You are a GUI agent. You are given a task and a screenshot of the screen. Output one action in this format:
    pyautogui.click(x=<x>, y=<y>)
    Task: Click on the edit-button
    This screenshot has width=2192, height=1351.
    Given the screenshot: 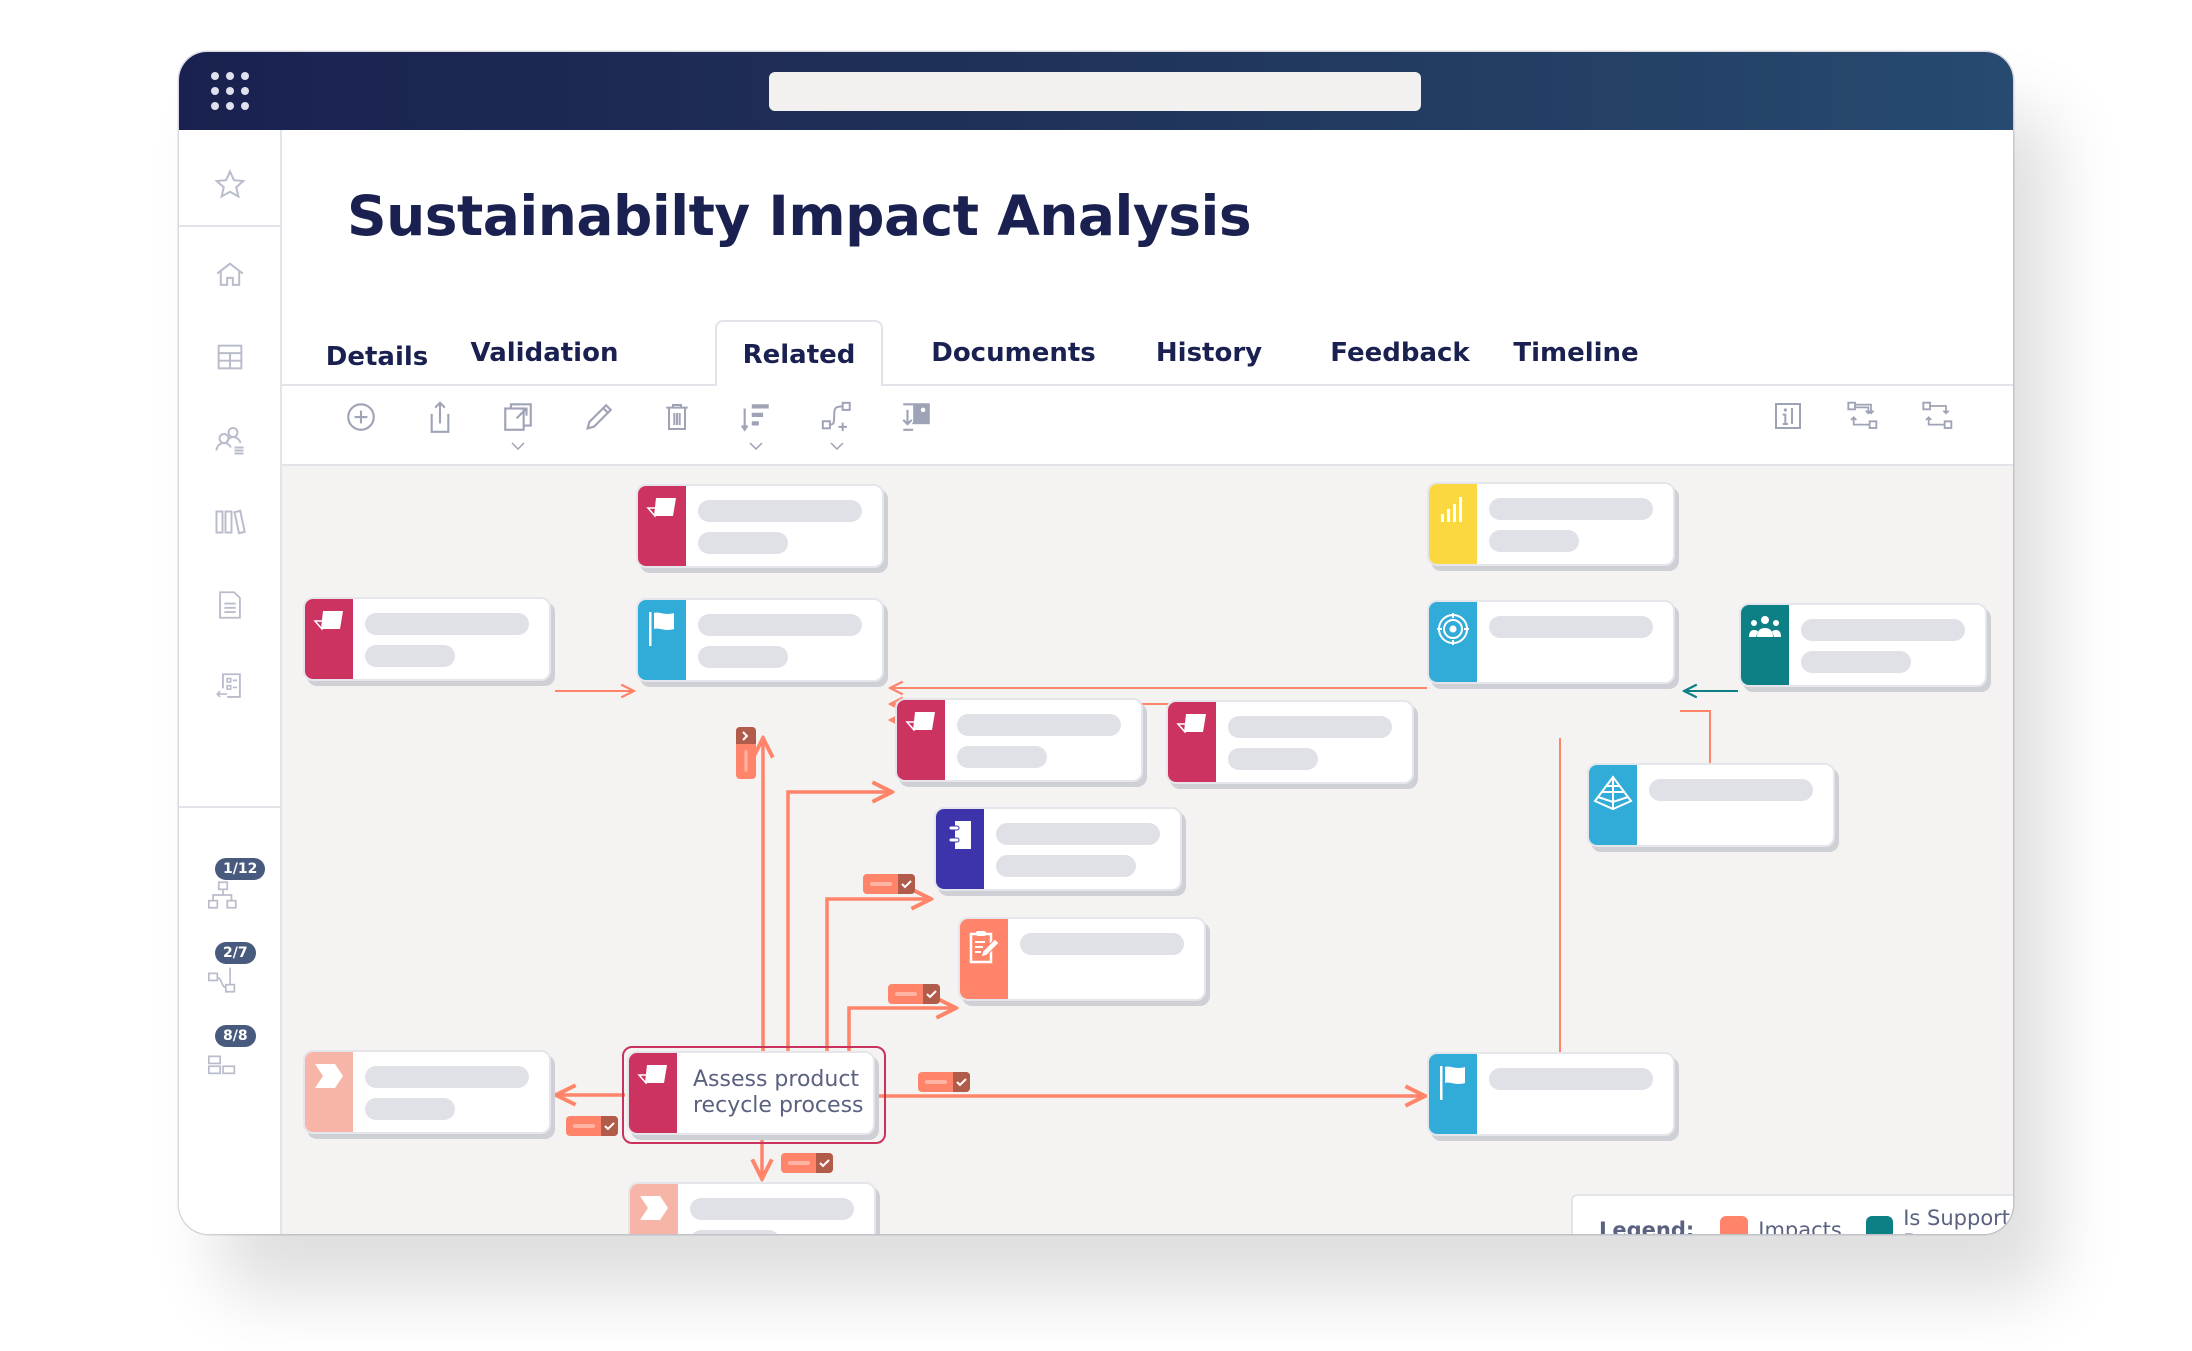 What is the action you would take?
    pyautogui.click(x=599, y=425)
    